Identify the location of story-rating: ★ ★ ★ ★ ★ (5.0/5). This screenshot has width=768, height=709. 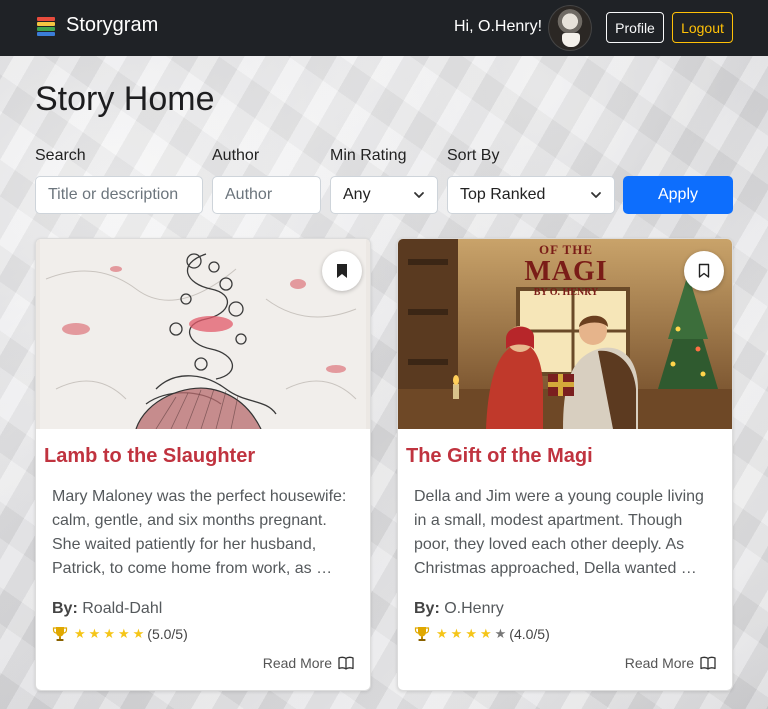
(120, 634).